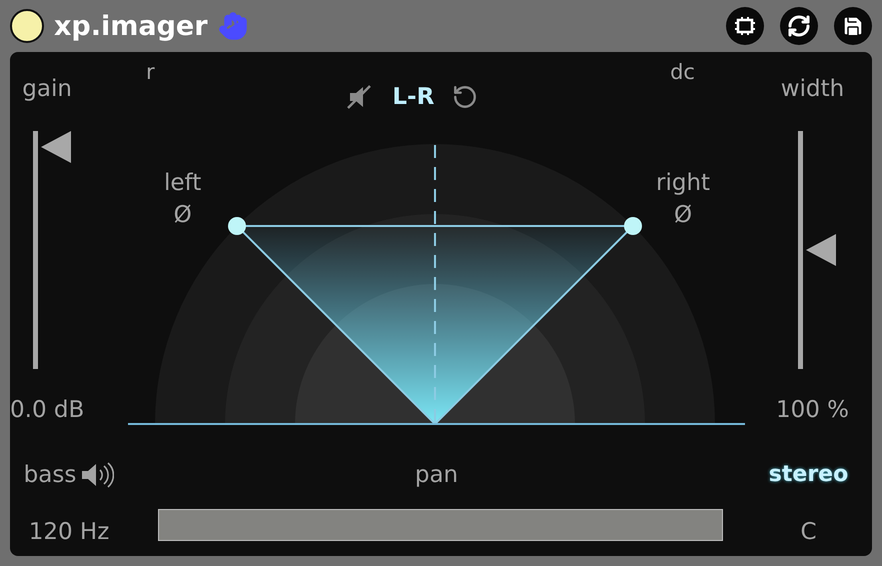  What do you see at coordinates (27, 26) in the screenshot?
I see `status-lamp` at bounding box center [27, 26].